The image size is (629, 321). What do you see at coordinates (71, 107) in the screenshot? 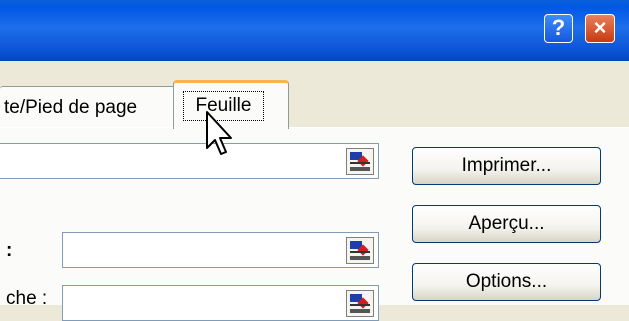
I see `tab-label: te/Pied de page` at bounding box center [71, 107].